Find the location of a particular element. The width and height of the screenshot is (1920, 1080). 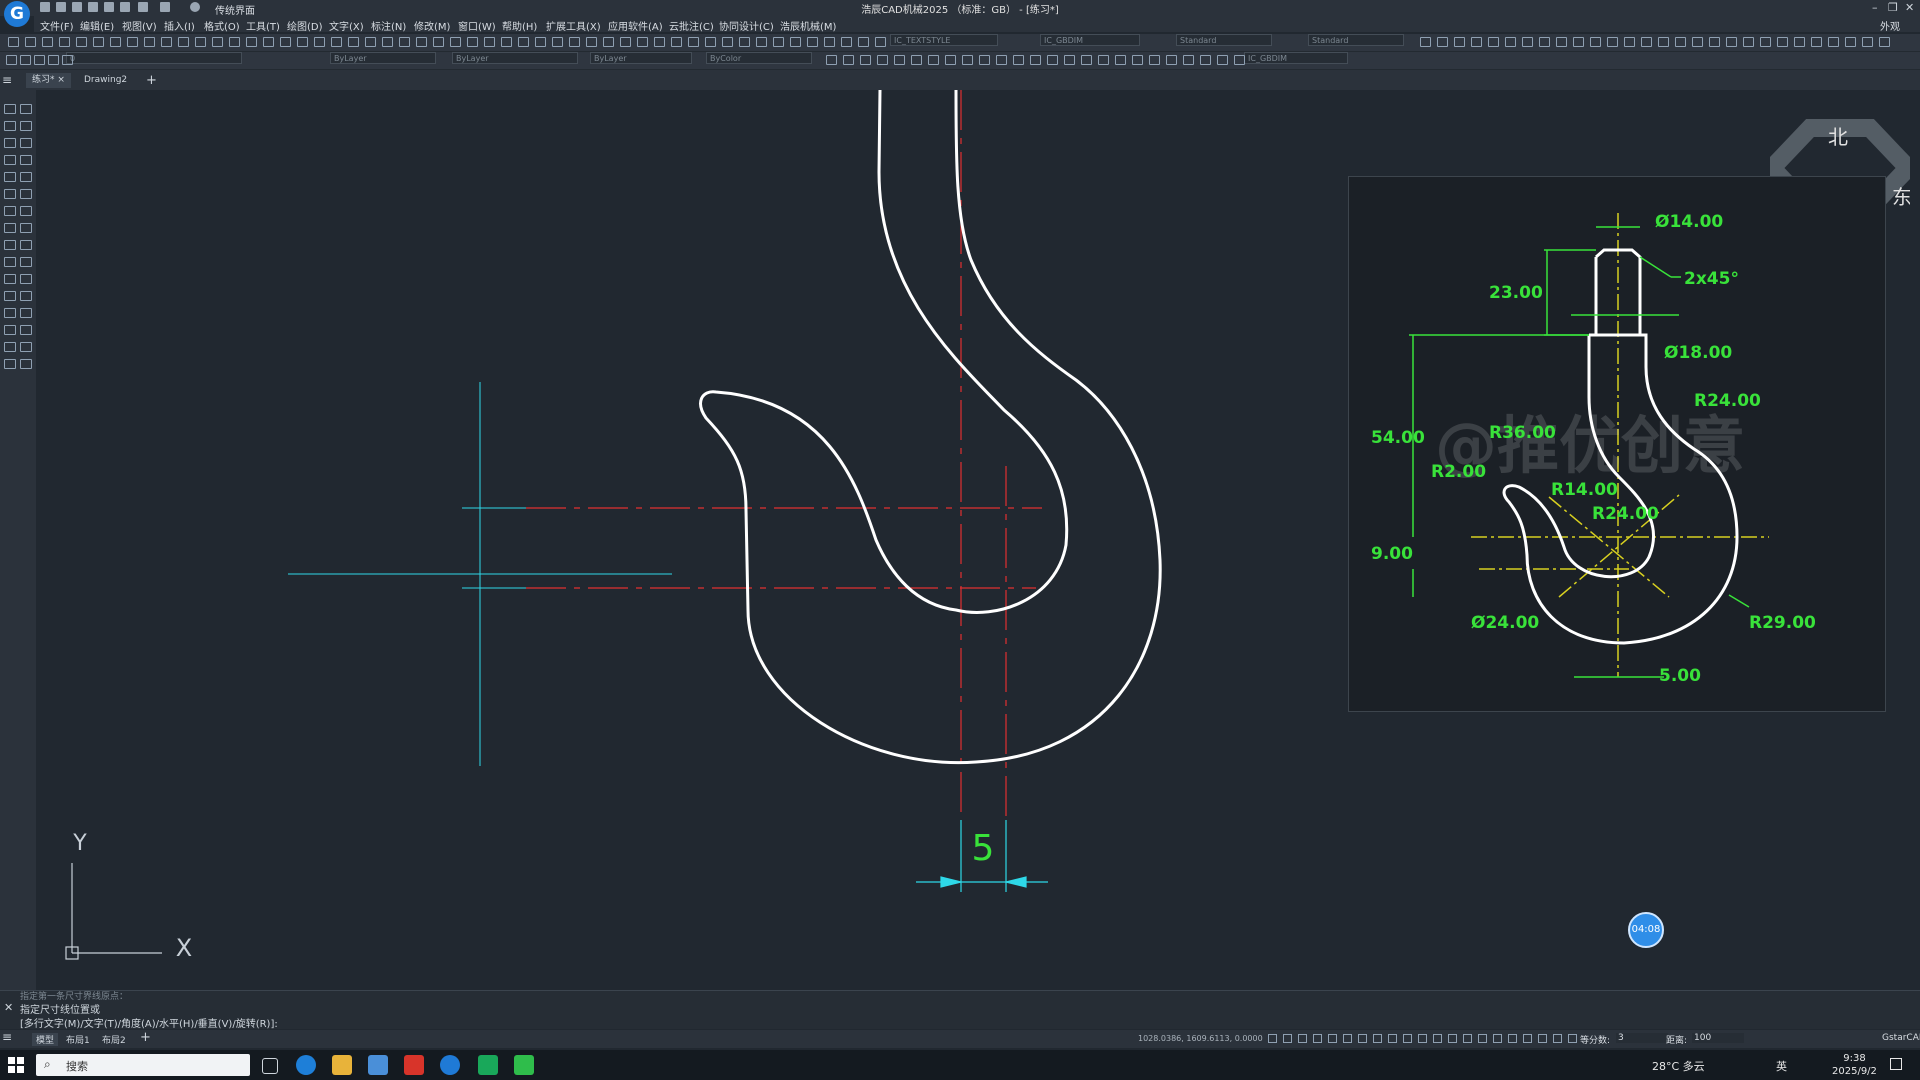

tab-drawing2: Drawing2 is located at coordinates (105, 80).